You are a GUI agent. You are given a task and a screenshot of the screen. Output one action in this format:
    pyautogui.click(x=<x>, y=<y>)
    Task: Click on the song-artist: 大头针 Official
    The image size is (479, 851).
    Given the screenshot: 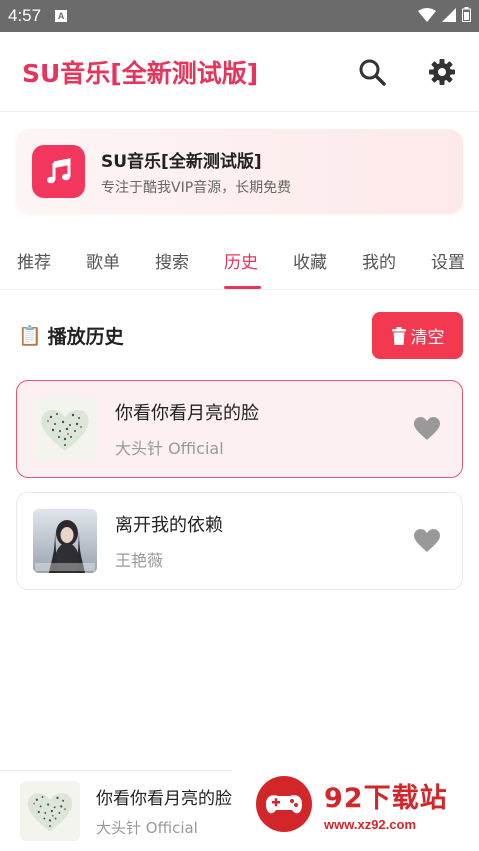 What is the action you would take?
    pyautogui.click(x=169, y=448)
    